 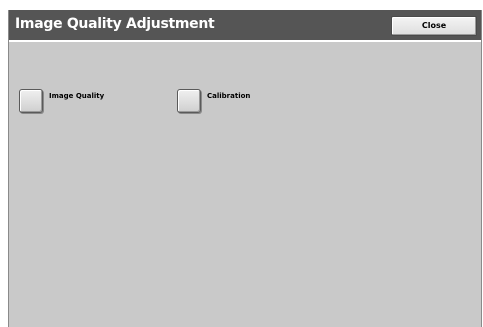 What do you see at coordinates (189, 101) in the screenshot?
I see `calibration-checkbox` at bounding box center [189, 101].